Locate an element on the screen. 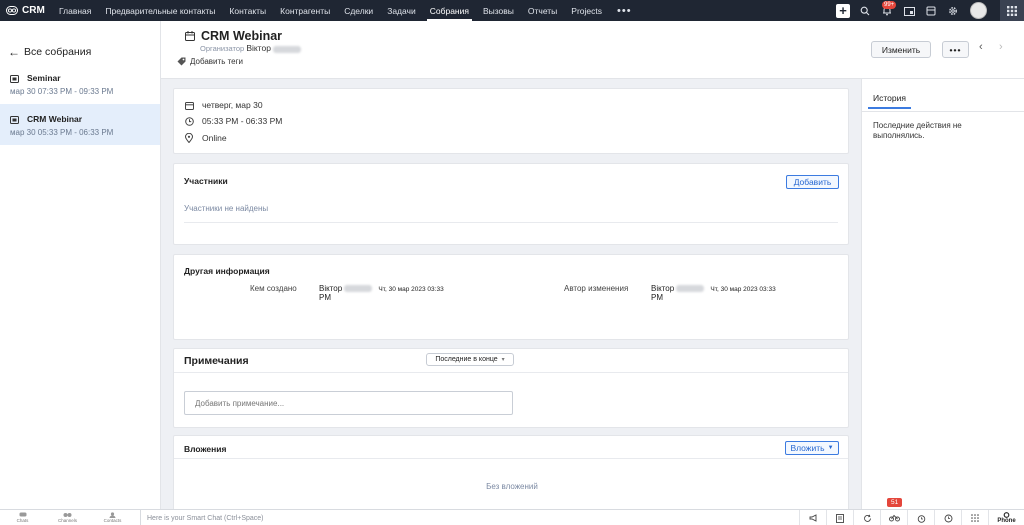  next-record-icon: › is located at coordinates (1001, 47).